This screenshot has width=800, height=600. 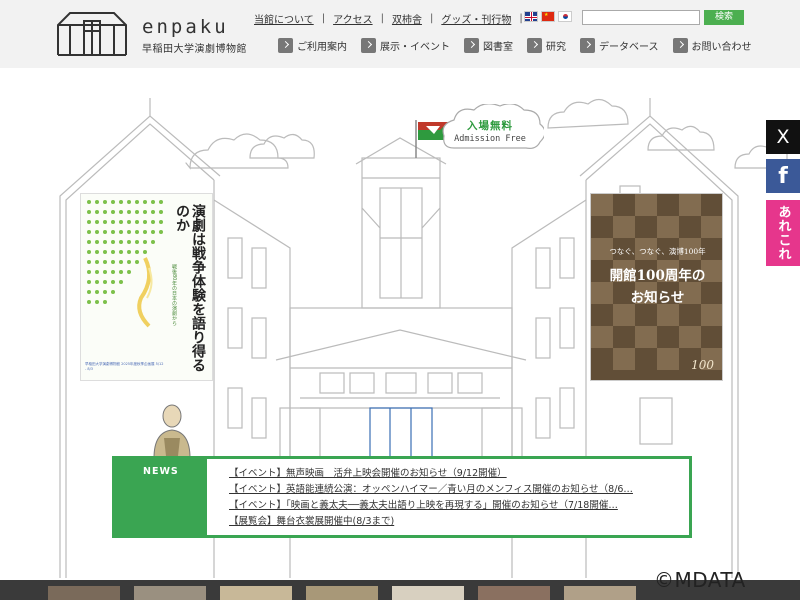 What do you see at coordinates (174, 295) in the screenshot?
I see `poster-subtitle: 戦後80年の日本の演劇から` at bounding box center [174, 295].